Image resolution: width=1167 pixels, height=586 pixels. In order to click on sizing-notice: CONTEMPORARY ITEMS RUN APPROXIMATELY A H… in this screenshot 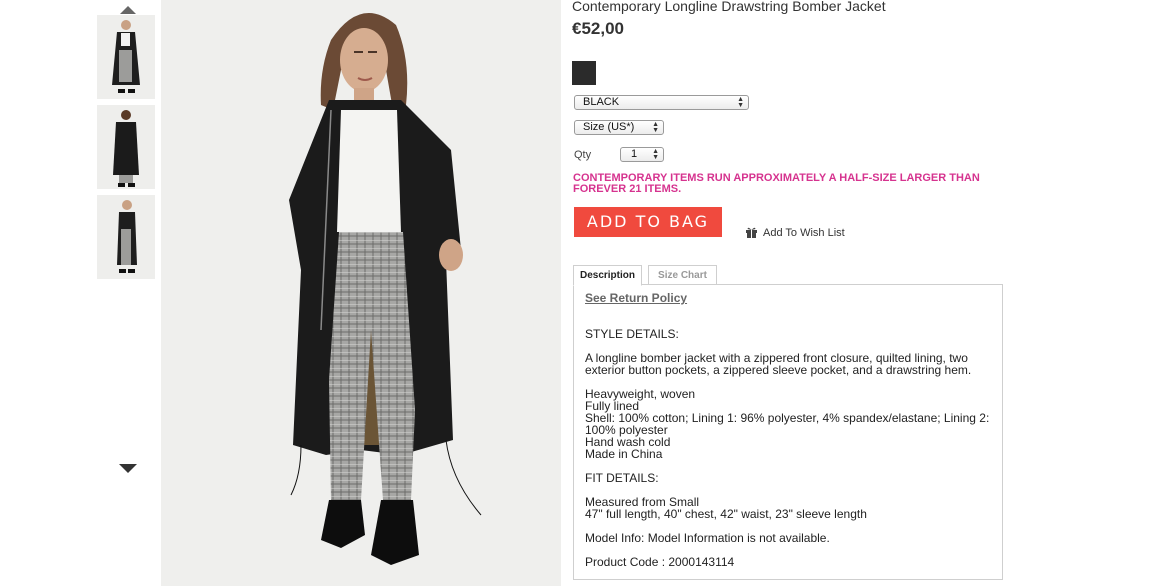, I will do `click(776, 183)`.